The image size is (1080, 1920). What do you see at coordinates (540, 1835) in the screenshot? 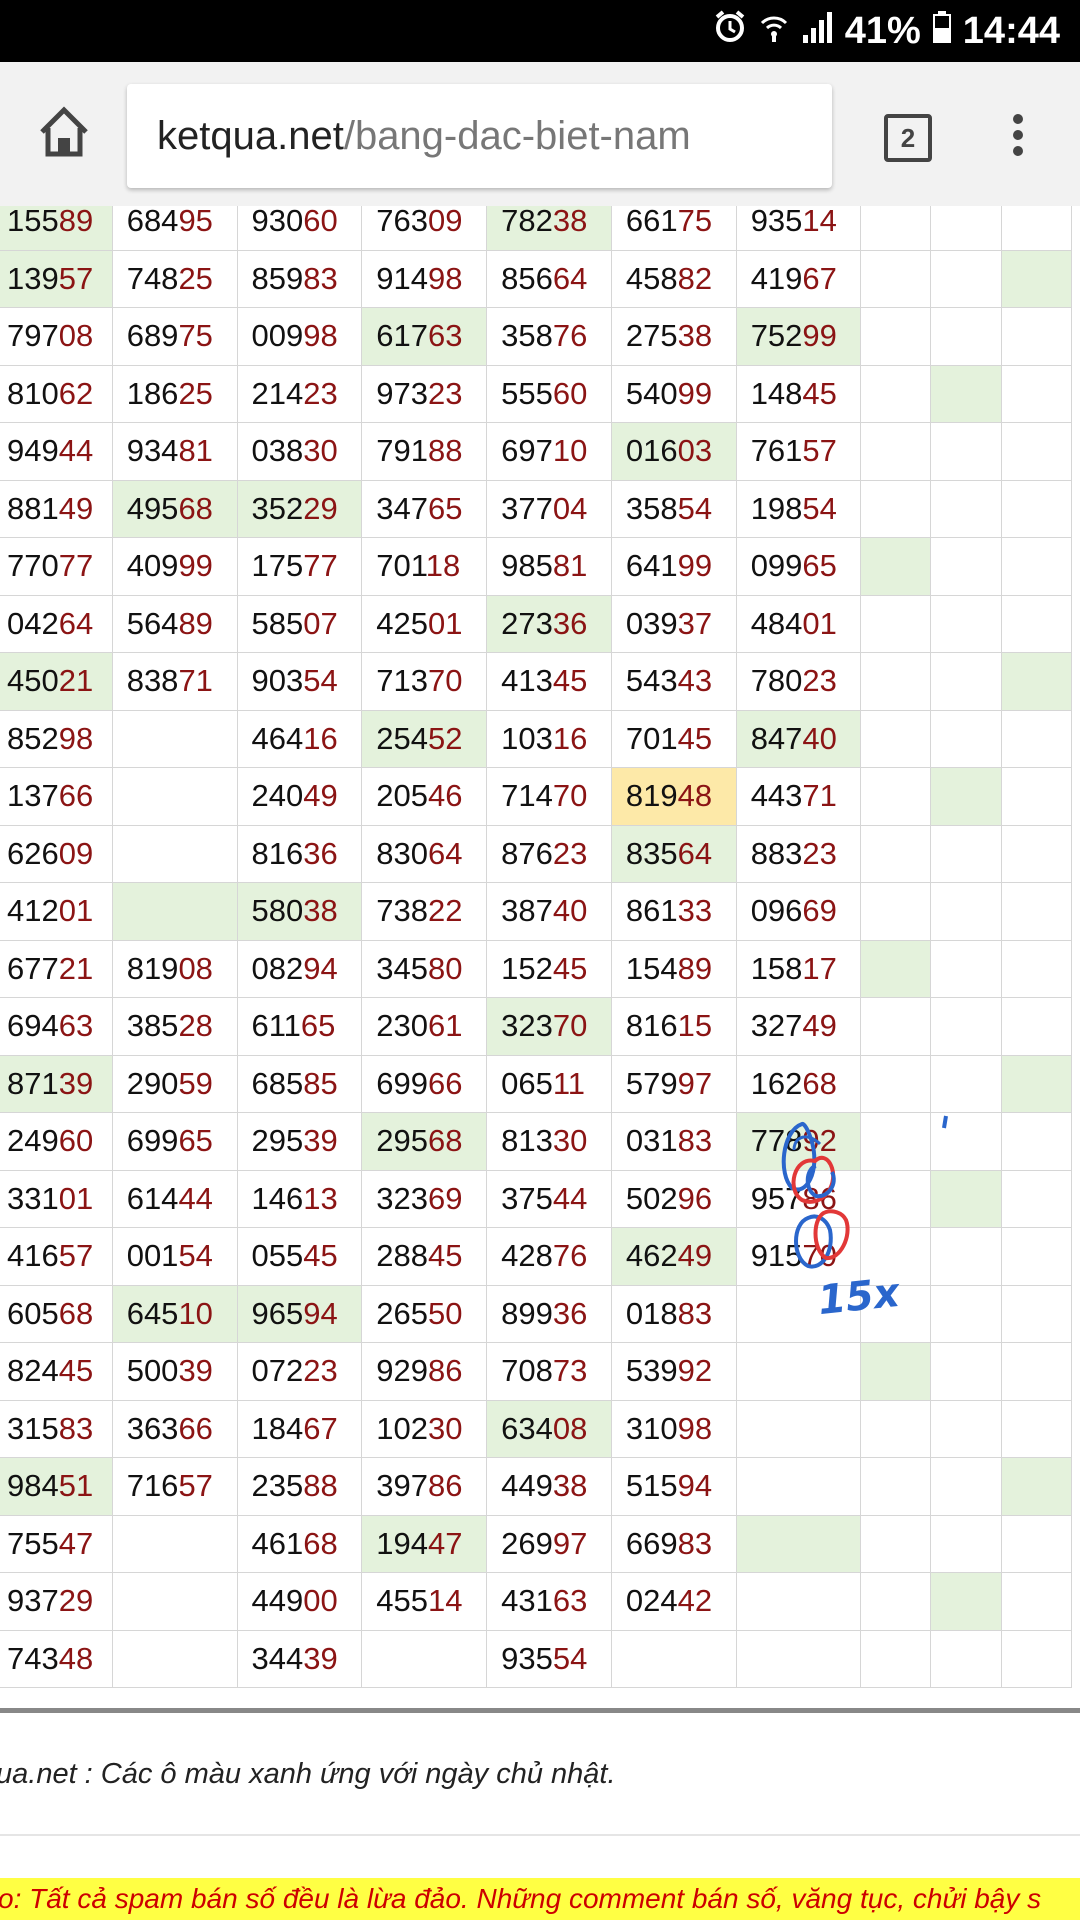
I see `divider` at bounding box center [540, 1835].